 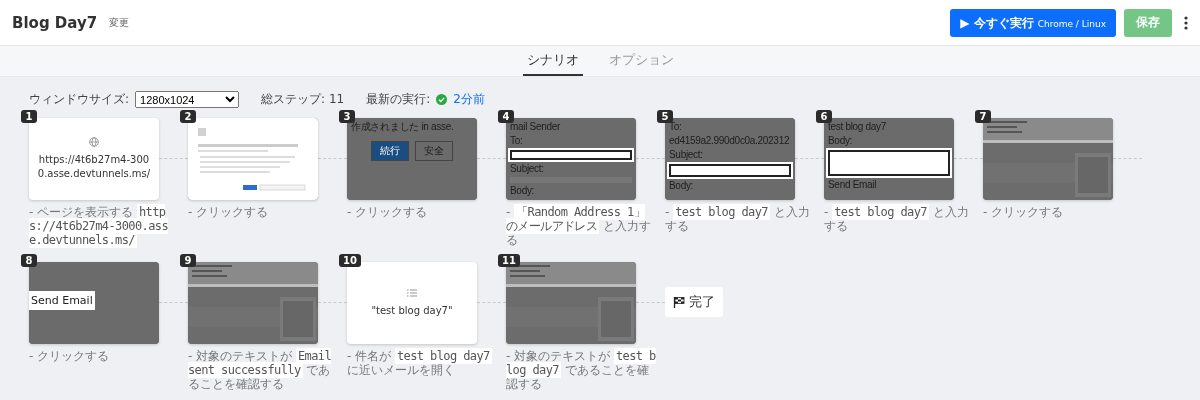 What do you see at coordinates (1186, 22) in the screenshot?
I see `more-icon` at bounding box center [1186, 22].